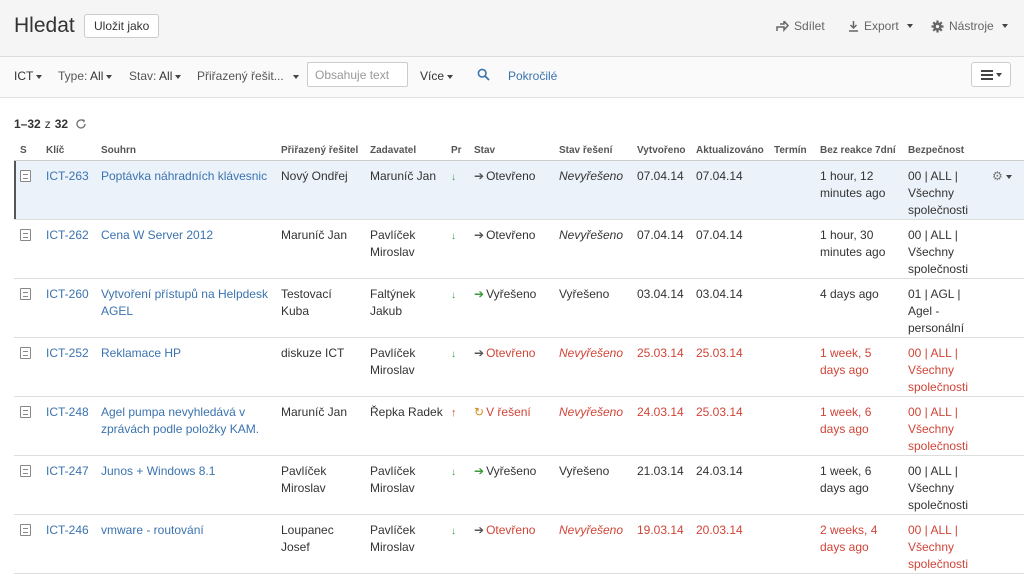 Image resolution: width=1024 pixels, height=582 pixels. What do you see at coordinates (660, 151) in the screenshot?
I see `column-header: Vytvořeno` at bounding box center [660, 151].